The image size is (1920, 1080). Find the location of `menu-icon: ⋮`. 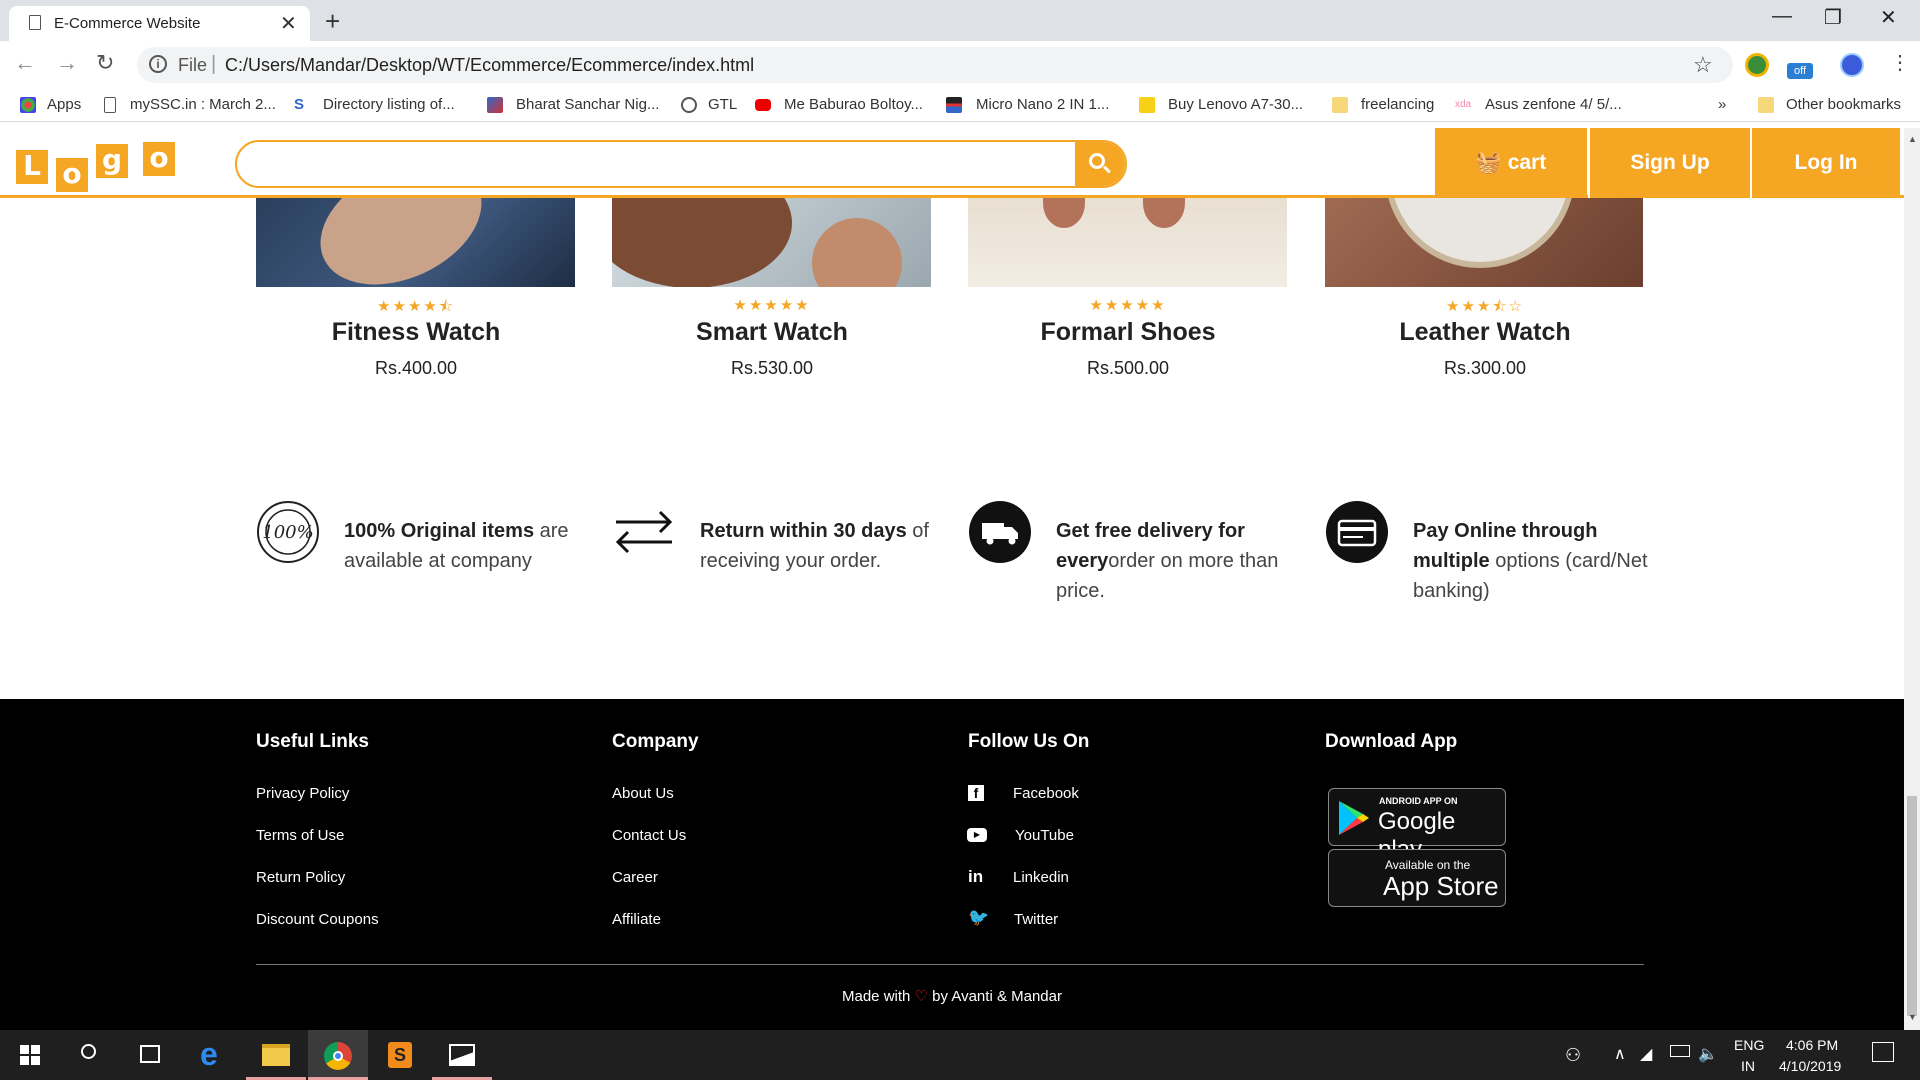

menu-icon: ⋮ is located at coordinates (1900, 62).